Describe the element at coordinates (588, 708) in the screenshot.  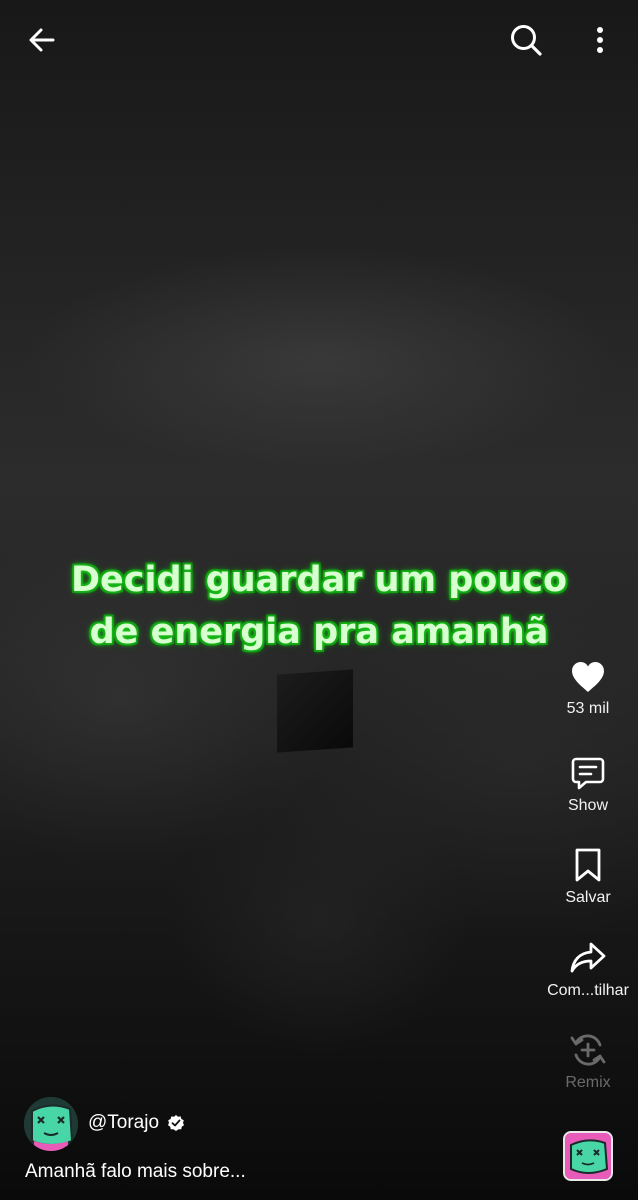
I see `like-count: 53 mil` at that location.